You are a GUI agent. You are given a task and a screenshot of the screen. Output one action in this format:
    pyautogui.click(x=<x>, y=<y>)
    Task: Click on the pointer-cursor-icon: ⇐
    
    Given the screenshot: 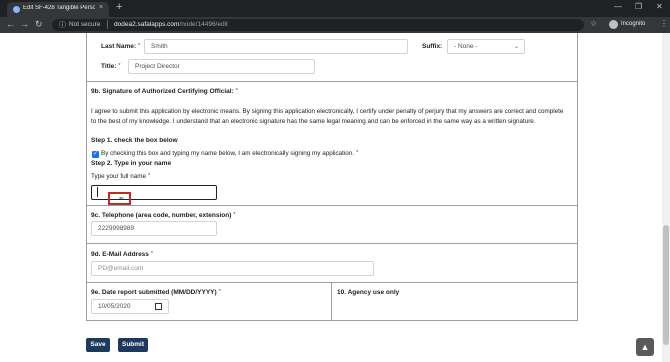 What is the action you would take?
    pyautogui.click(x=122, y=199)
    